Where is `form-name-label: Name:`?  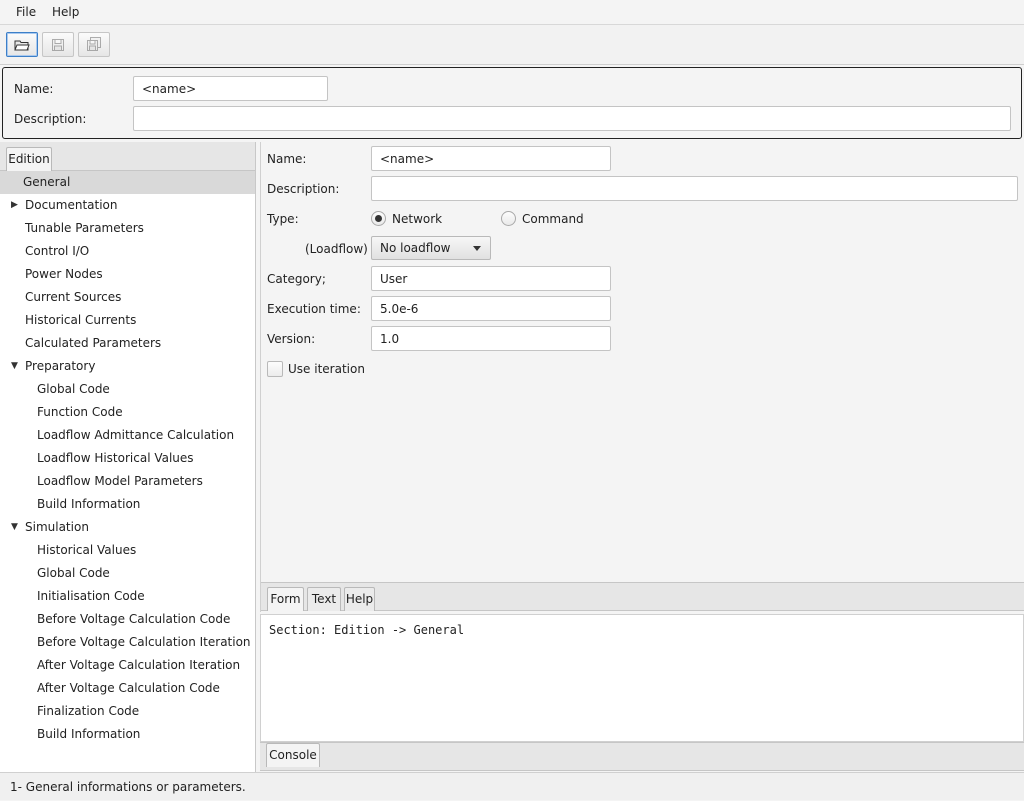
form-name-label: Name: is located at coordinates (287, 159).